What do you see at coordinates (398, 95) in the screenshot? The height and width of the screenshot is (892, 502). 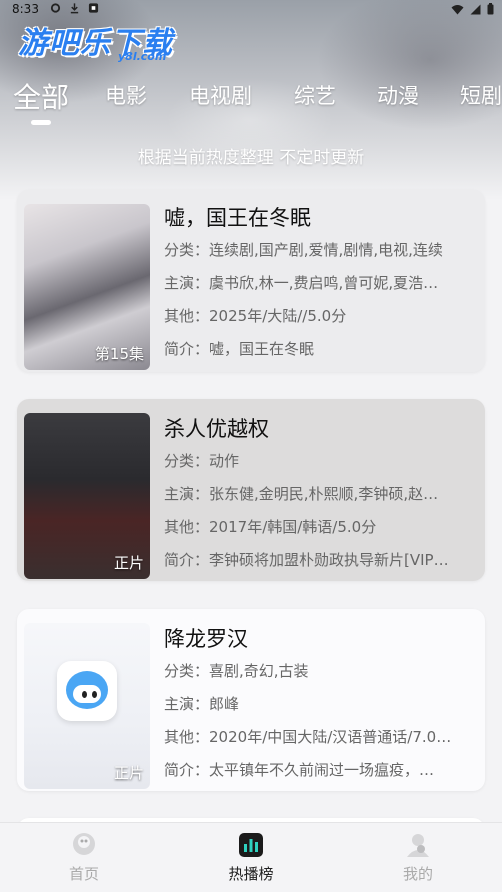 I see `tab-anime: 动漫` at bounding box center [398, 95].